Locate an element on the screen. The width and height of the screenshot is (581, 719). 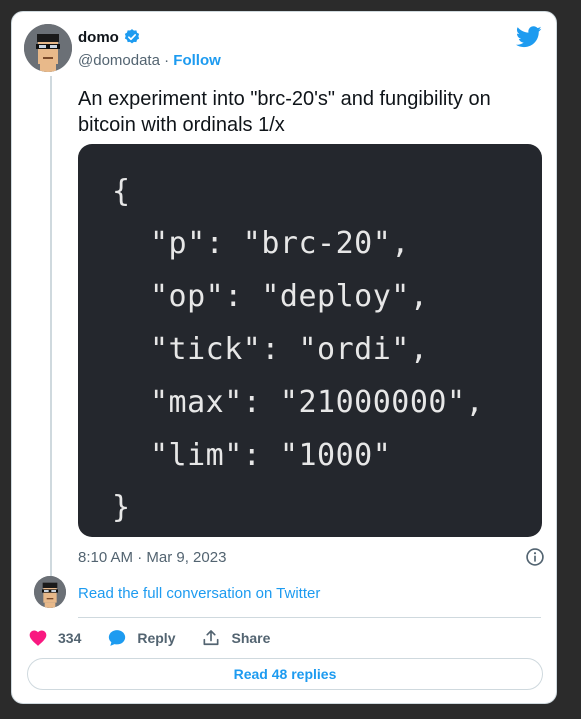
reply-label: Reply is located at coordinates (156, 638).